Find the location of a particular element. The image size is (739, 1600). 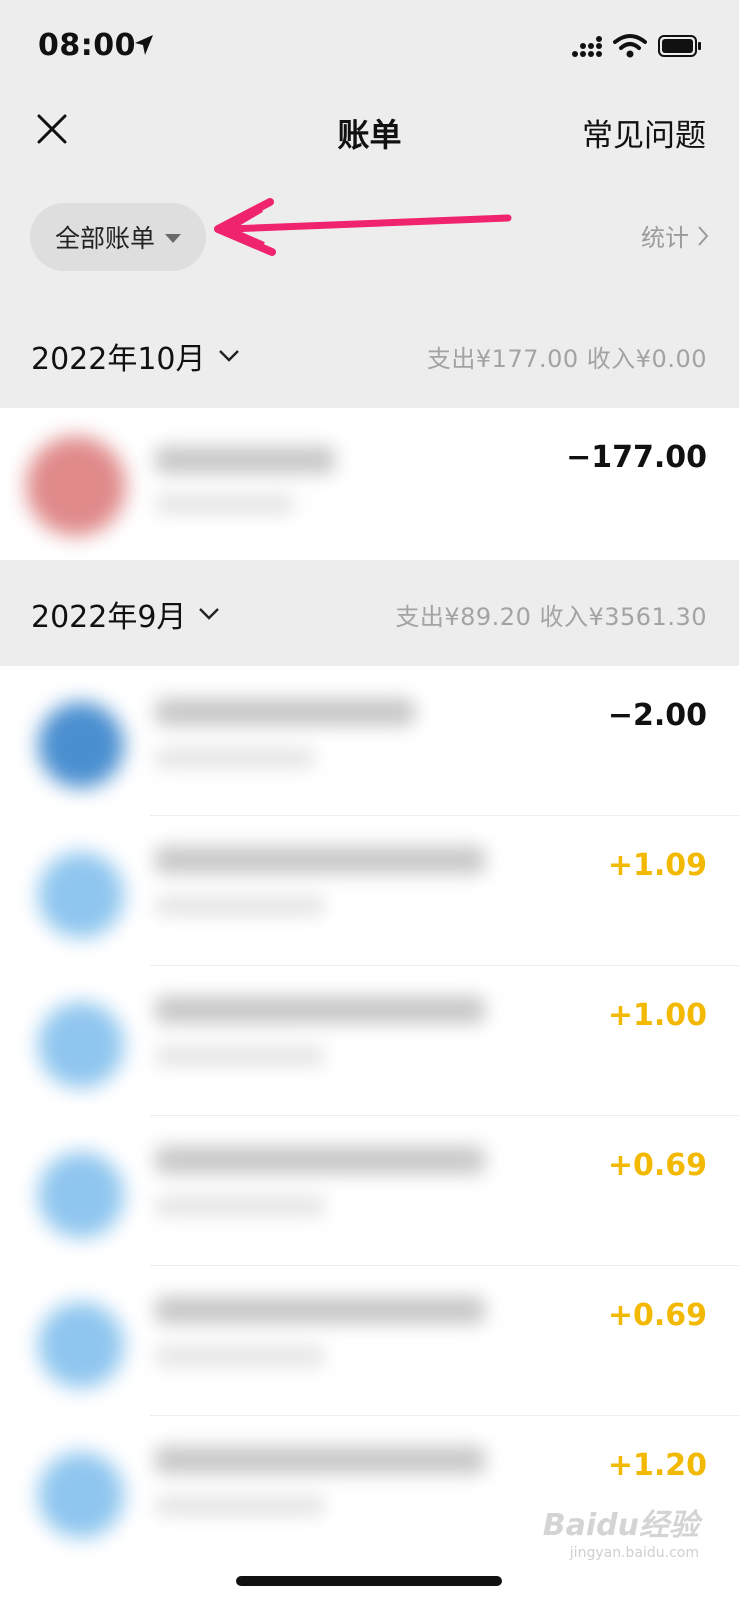

battery-icon is located at coordinates (679, 46).